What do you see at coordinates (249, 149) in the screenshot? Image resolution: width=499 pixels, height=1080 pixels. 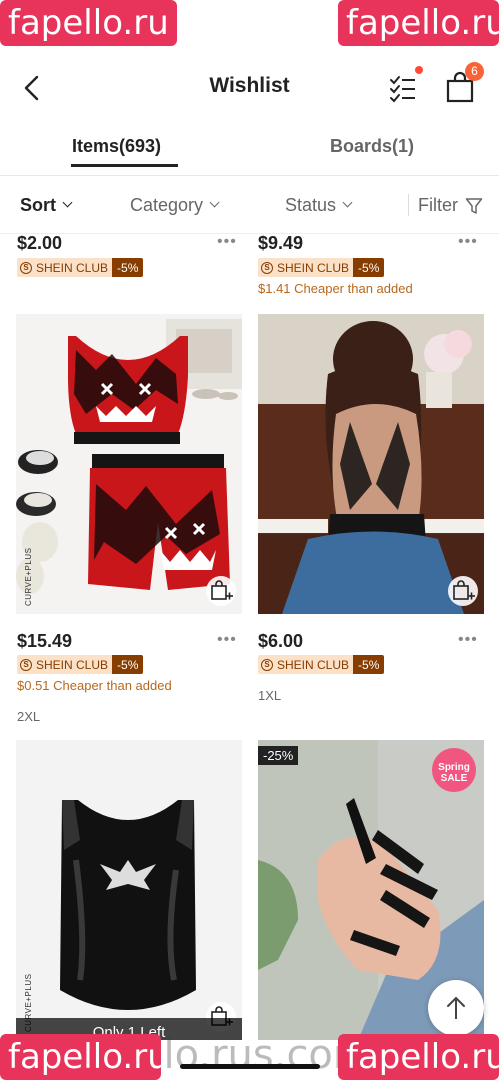 I see `wishlist-tabs: Items(693) Boards(1)` at bounding box center [249, 149].